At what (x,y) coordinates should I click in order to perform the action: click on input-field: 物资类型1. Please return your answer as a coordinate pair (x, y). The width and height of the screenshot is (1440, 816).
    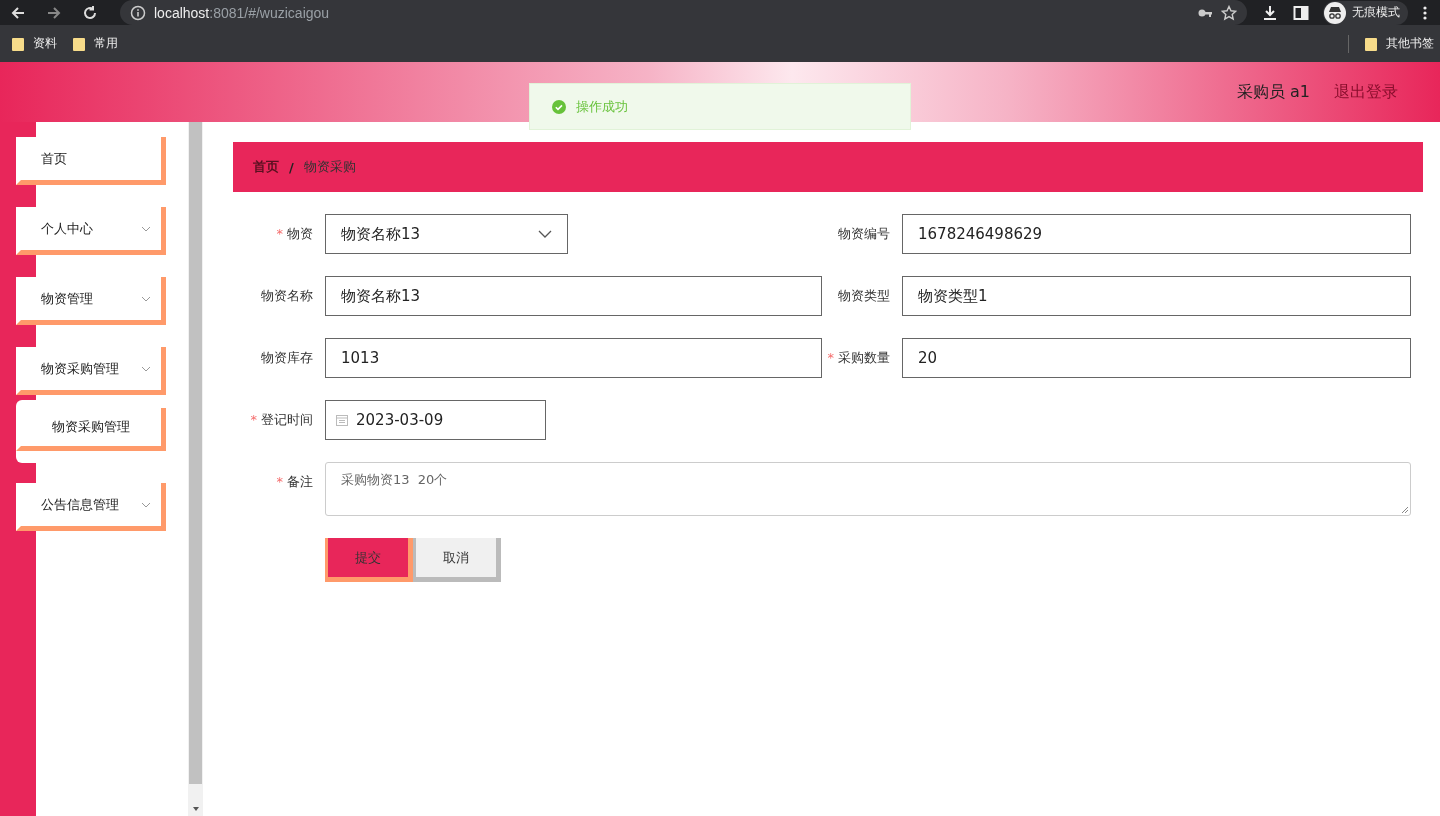
    Looking at the image, I should click on (1156, 296).